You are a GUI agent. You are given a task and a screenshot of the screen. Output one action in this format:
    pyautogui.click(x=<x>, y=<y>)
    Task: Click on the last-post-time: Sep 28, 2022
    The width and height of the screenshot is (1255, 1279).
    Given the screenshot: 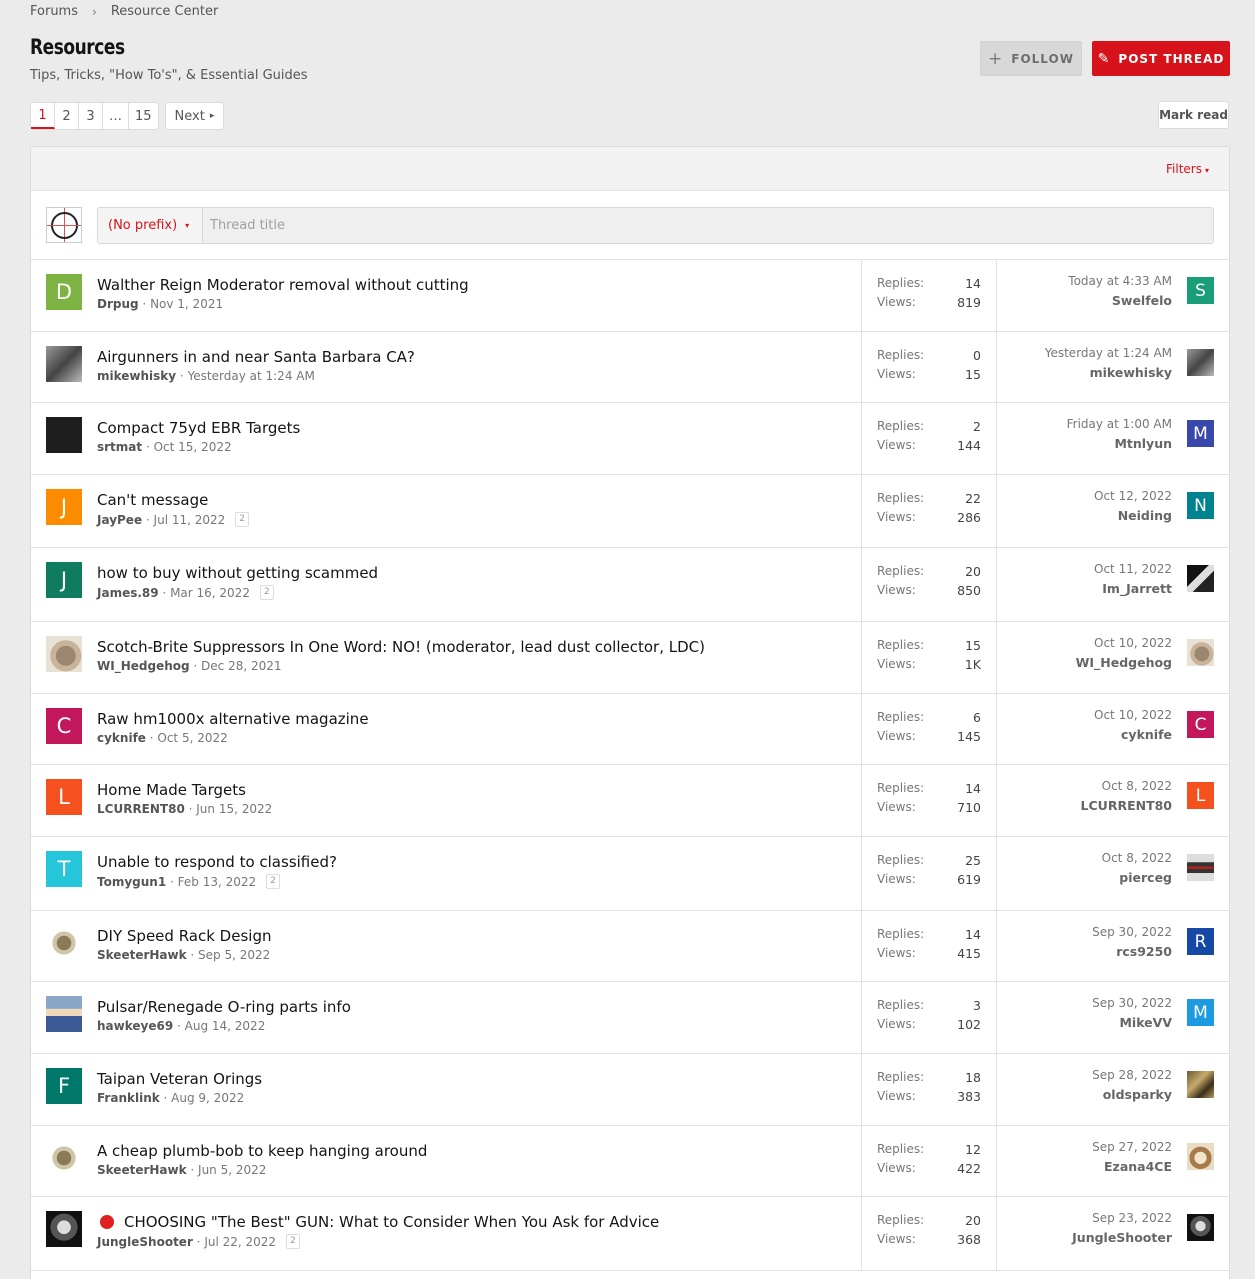 What is the action you would take?
    pyautogui.click(x=1132, y=1077)
    